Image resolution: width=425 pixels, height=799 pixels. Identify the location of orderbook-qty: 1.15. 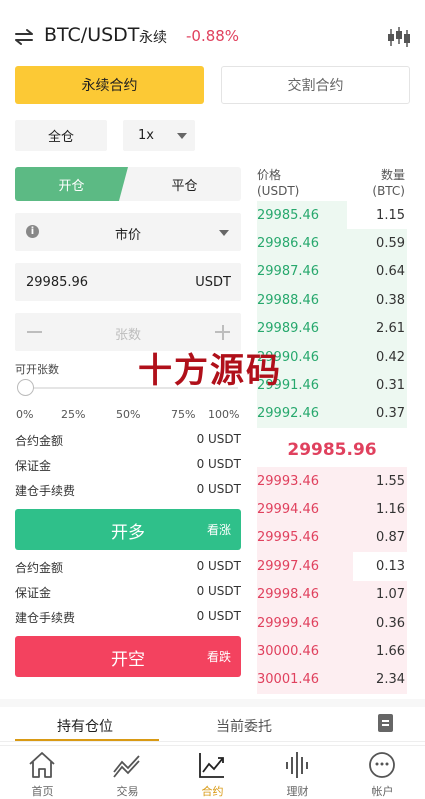
(390, 215).